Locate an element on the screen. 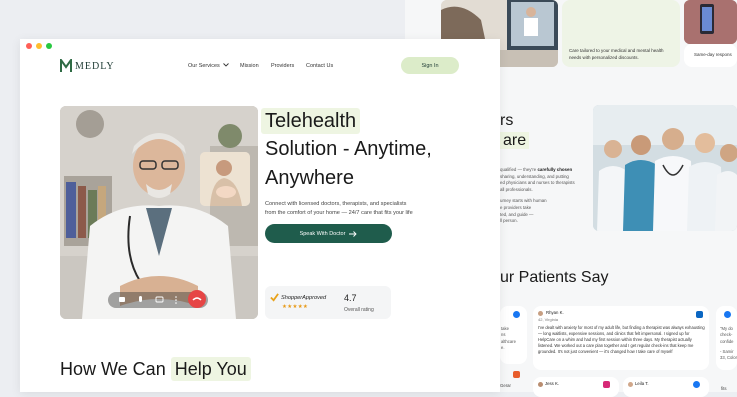 The image size is (737, 397). instagram-icon-left is located at coordinates (516, 374).